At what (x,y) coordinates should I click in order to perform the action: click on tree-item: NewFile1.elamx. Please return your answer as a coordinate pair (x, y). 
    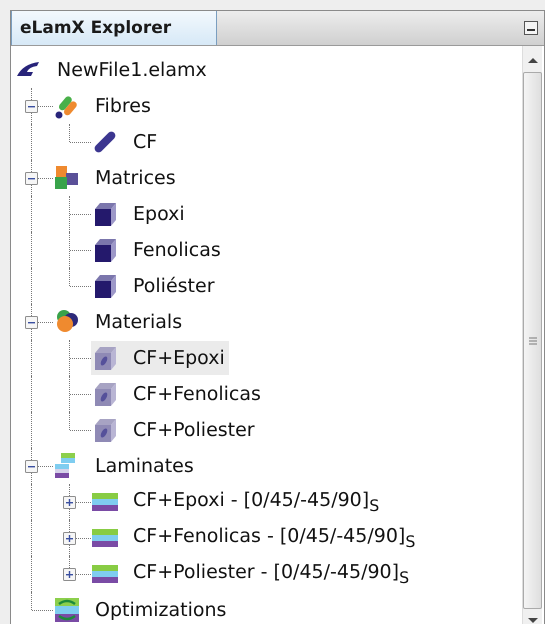
    Looking at the image, I should click on (113, 70).